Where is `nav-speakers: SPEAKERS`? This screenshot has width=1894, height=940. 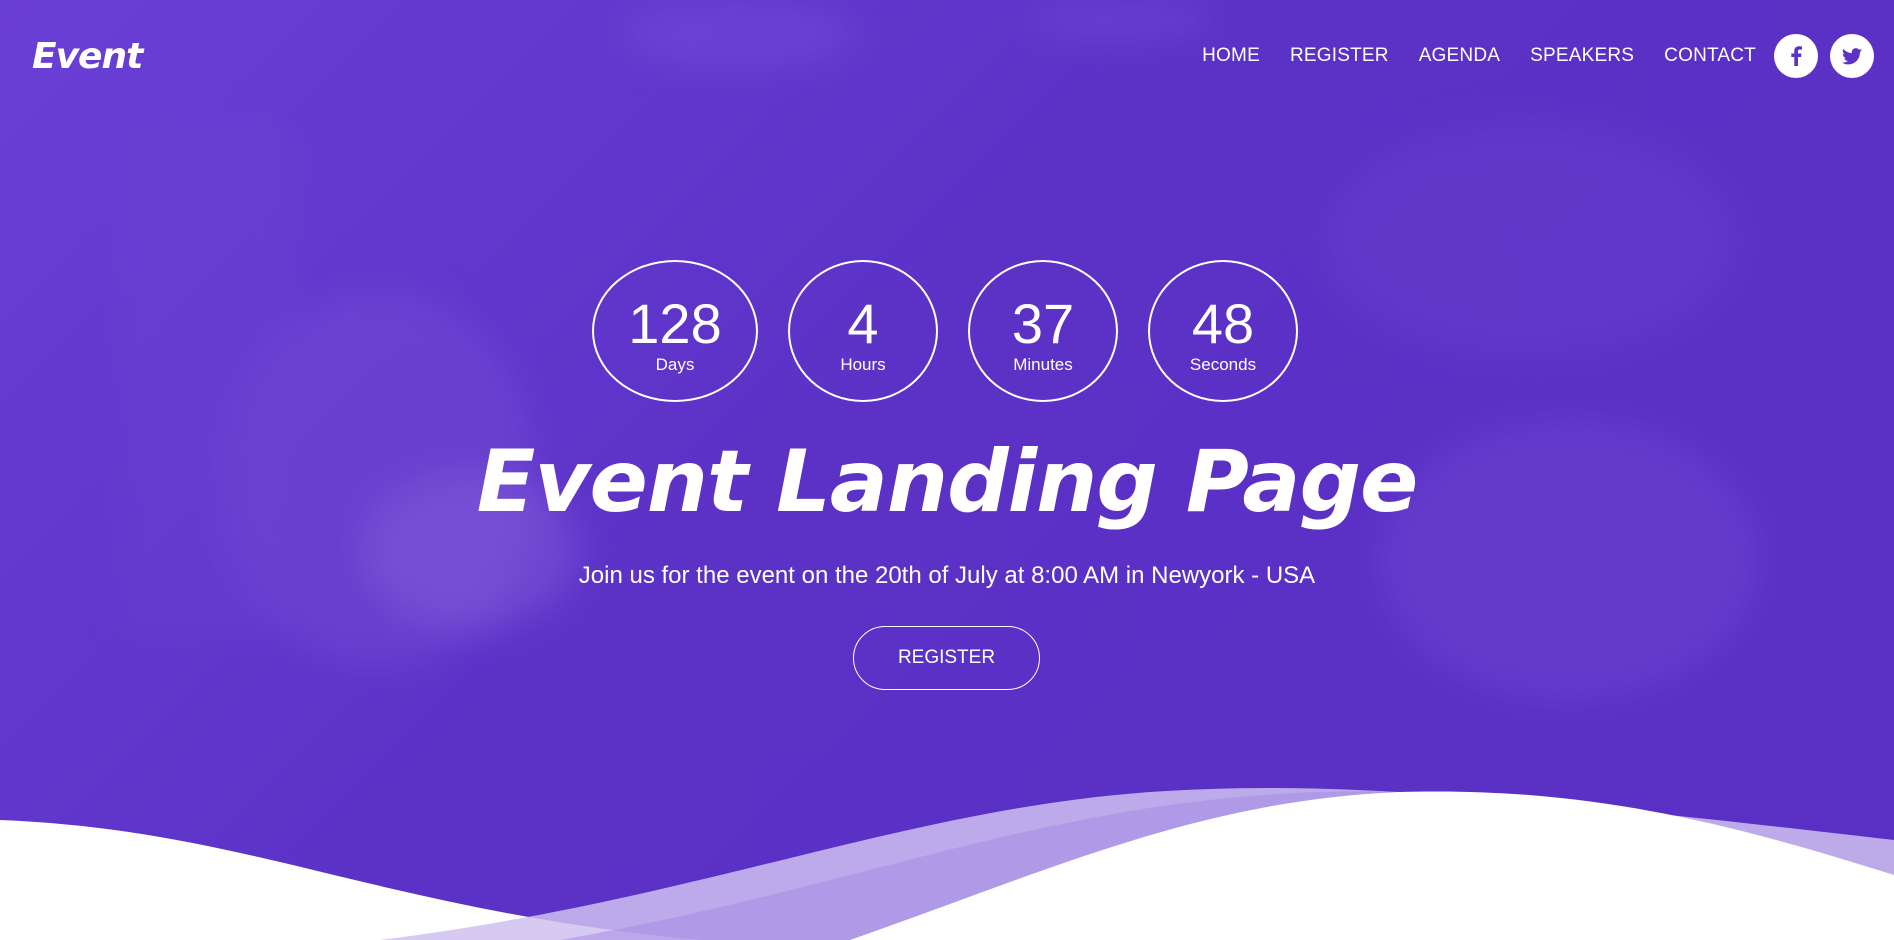 nav-speakers: SPEAKERS is located at coordinates (1582, 56).